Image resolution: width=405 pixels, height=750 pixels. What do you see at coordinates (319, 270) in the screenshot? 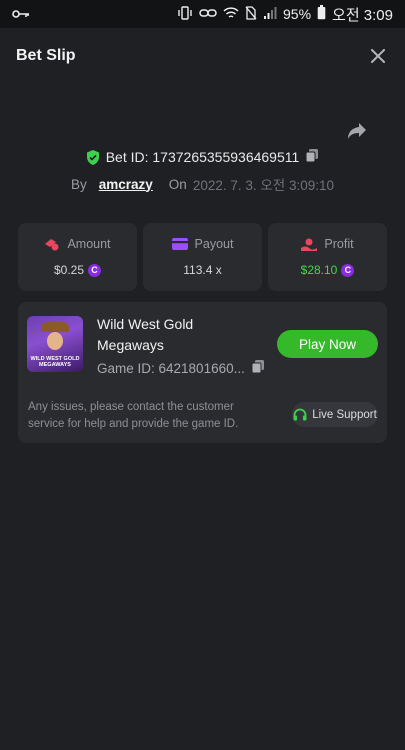
I see `stat-profit-value: $28.10` at bounding box center [319, 270].